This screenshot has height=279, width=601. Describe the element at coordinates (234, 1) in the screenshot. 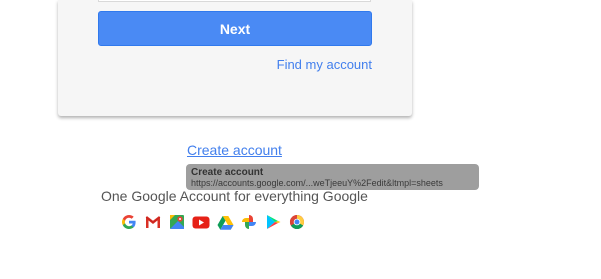

I see `email-input` at that location.